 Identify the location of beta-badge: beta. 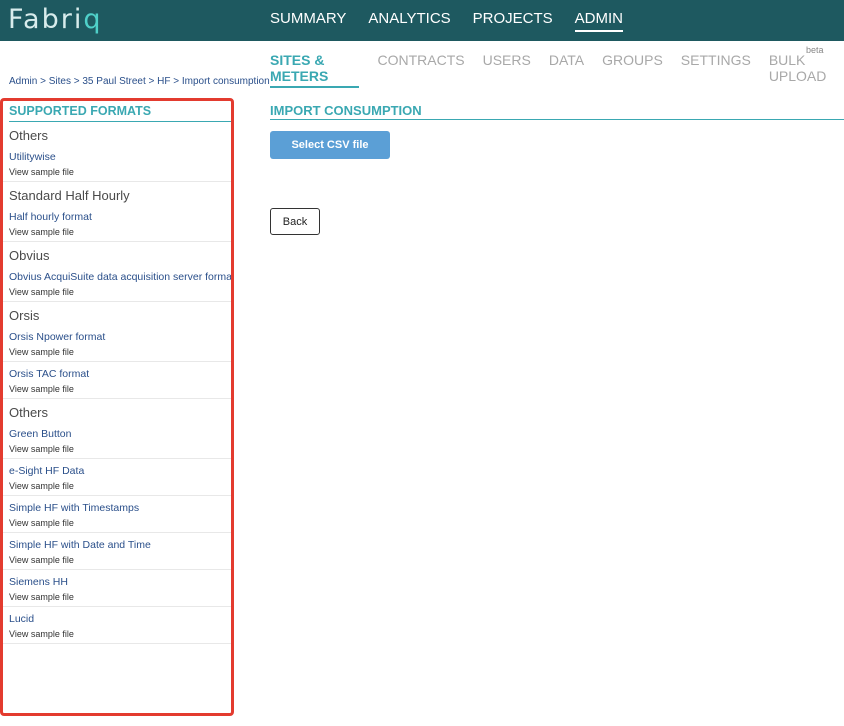
(815, 50).